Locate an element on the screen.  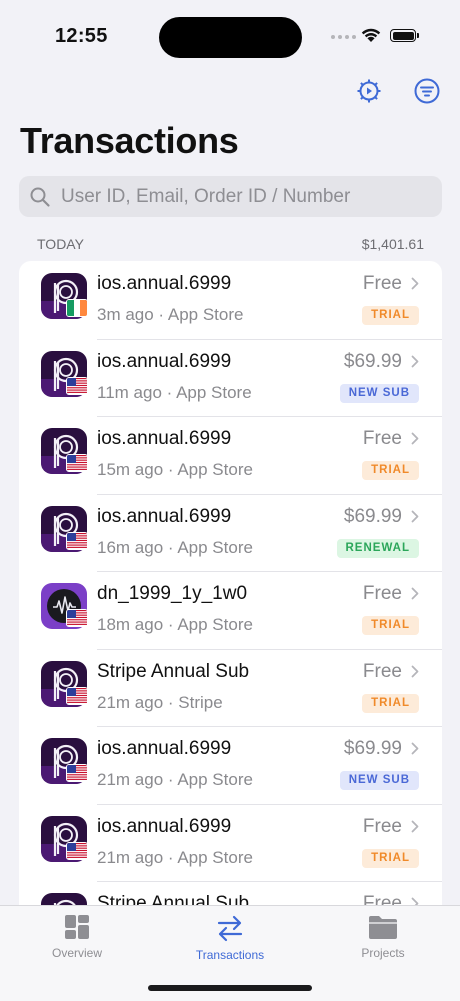
ireland-flag-icon is located at coordinates (77, 308).